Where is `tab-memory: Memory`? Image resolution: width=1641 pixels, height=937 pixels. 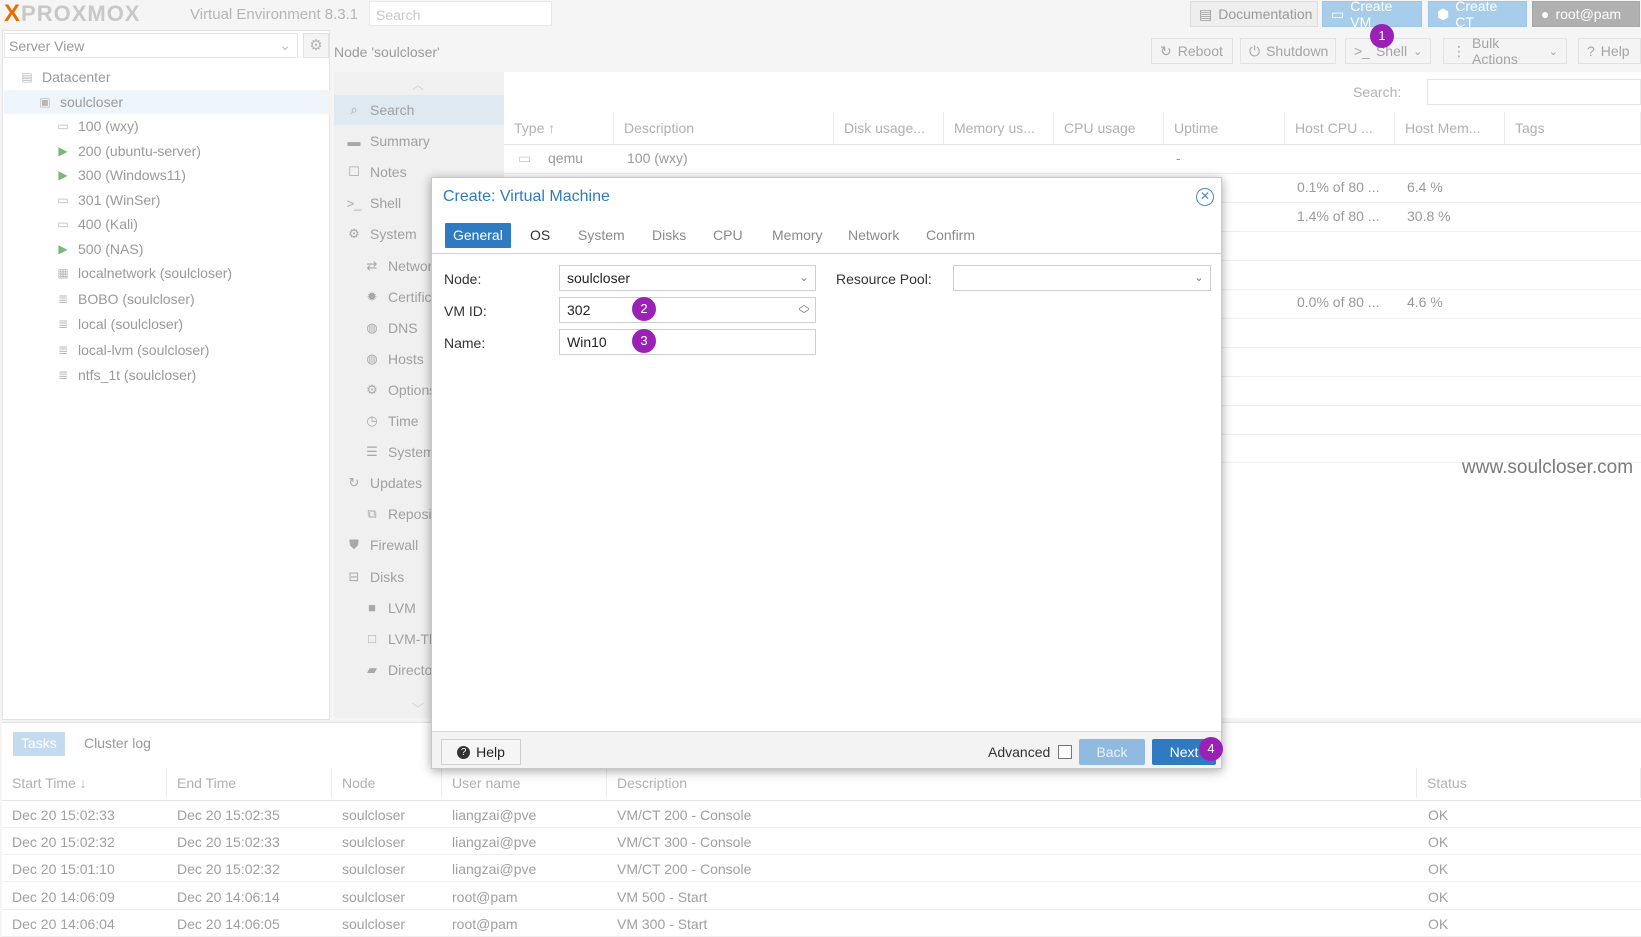
tab-memory: Memory is located at coordinates (797, 235).